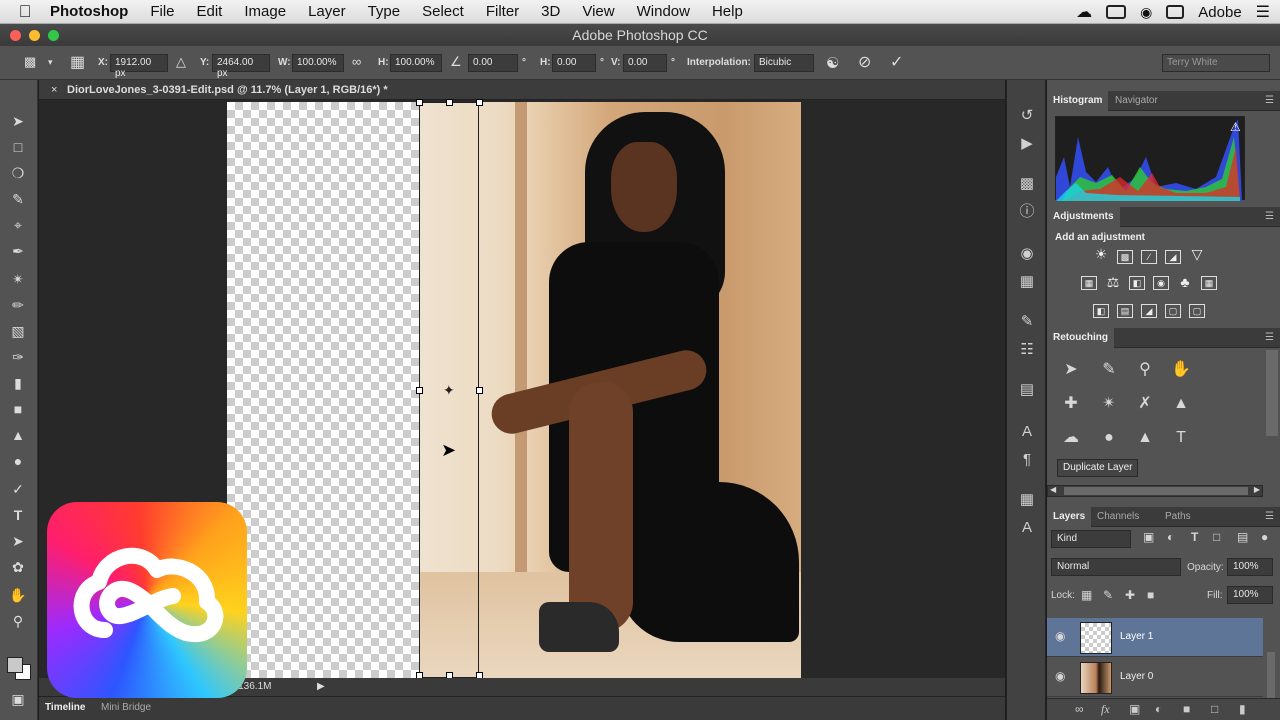 This screenshot has width=1280, height=720. I want to click on zoom-icon: ⚲, so click(1145, 370).